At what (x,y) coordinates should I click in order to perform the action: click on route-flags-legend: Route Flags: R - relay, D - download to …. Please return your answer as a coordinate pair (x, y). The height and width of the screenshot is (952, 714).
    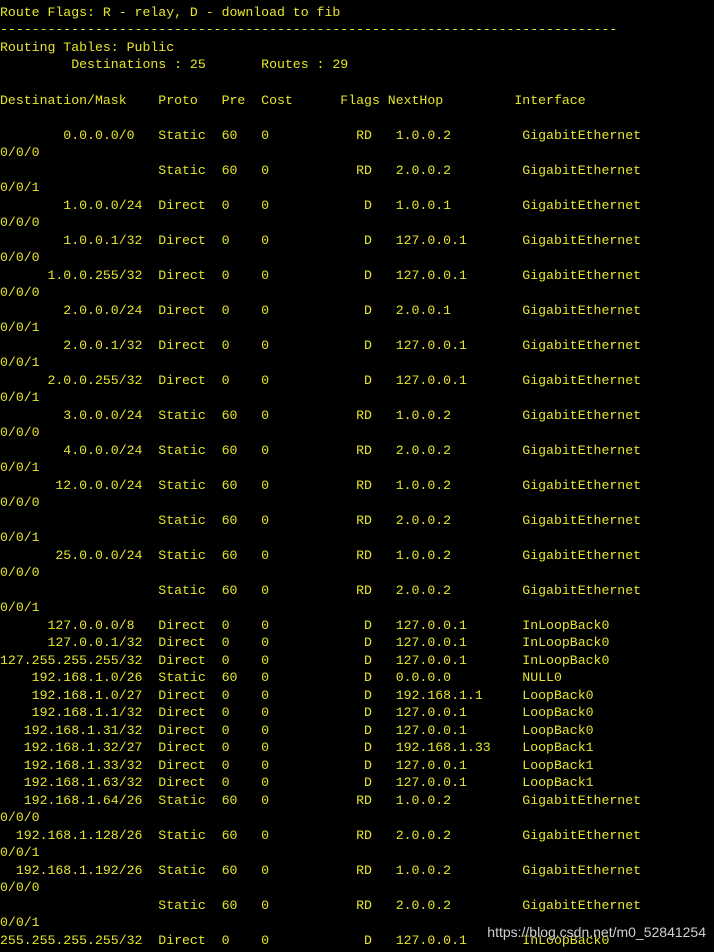
    Looking at the image, I should click on (170, 12).